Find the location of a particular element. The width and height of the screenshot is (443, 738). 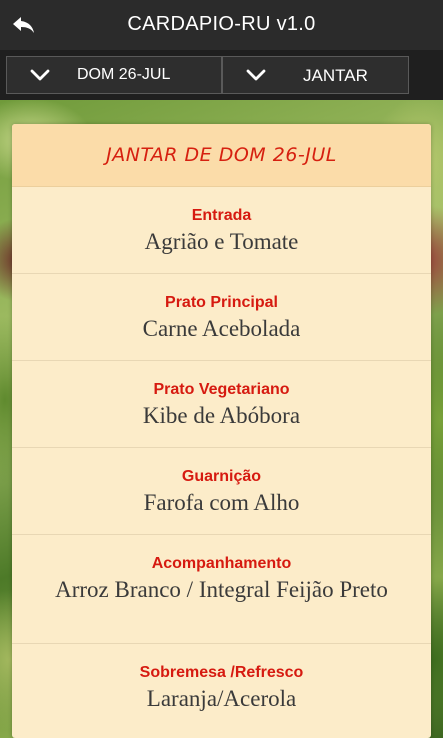

course-entrada: Entrada Agrião e Tomate is located at coordinates (221, 230).